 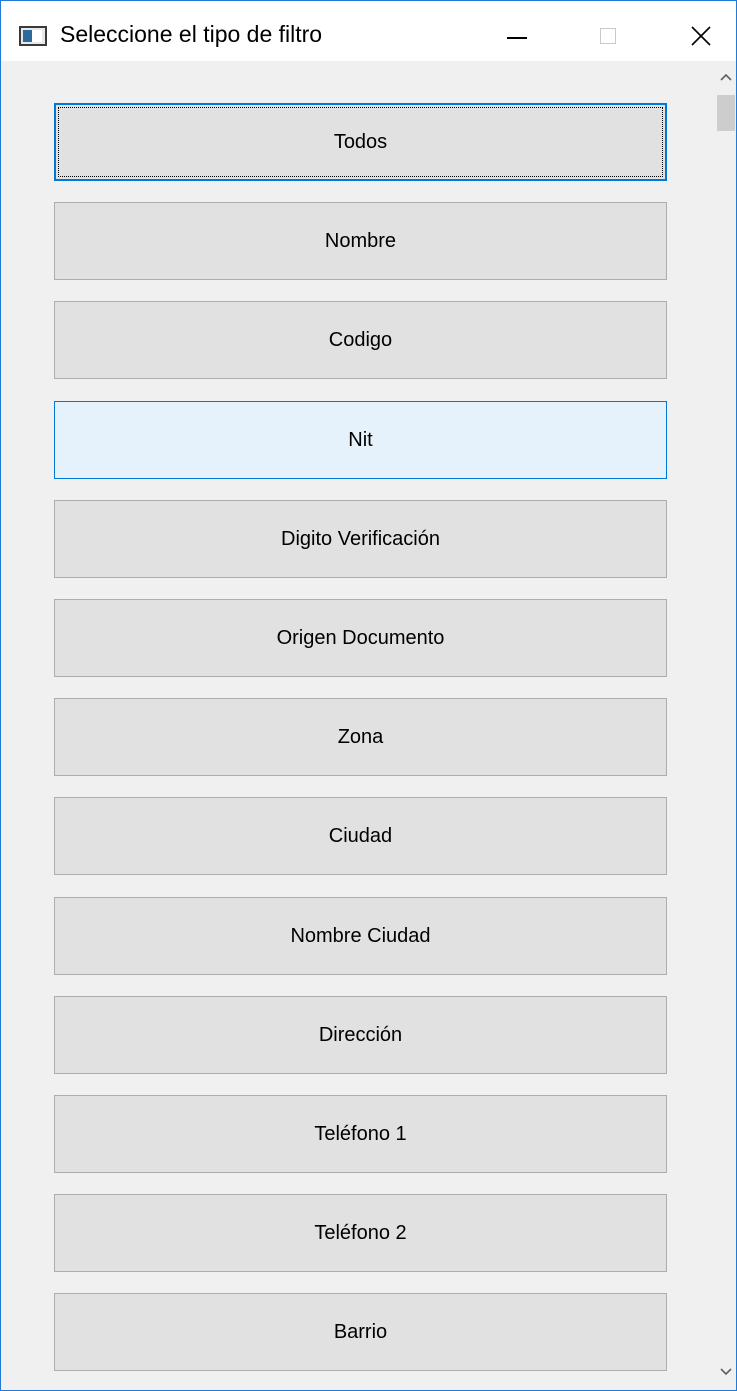 I want to click on close-button, so click(x=693, y=31).